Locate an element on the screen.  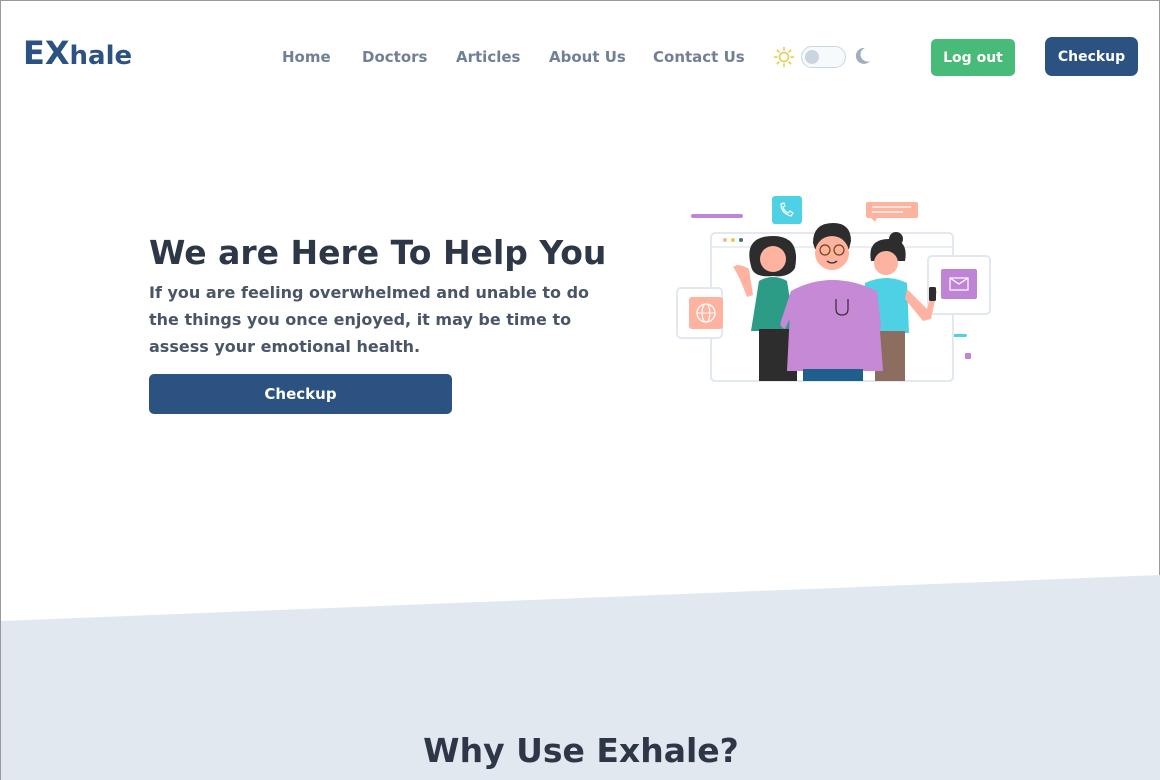
moon-icon is located at coordinates (862, 55).